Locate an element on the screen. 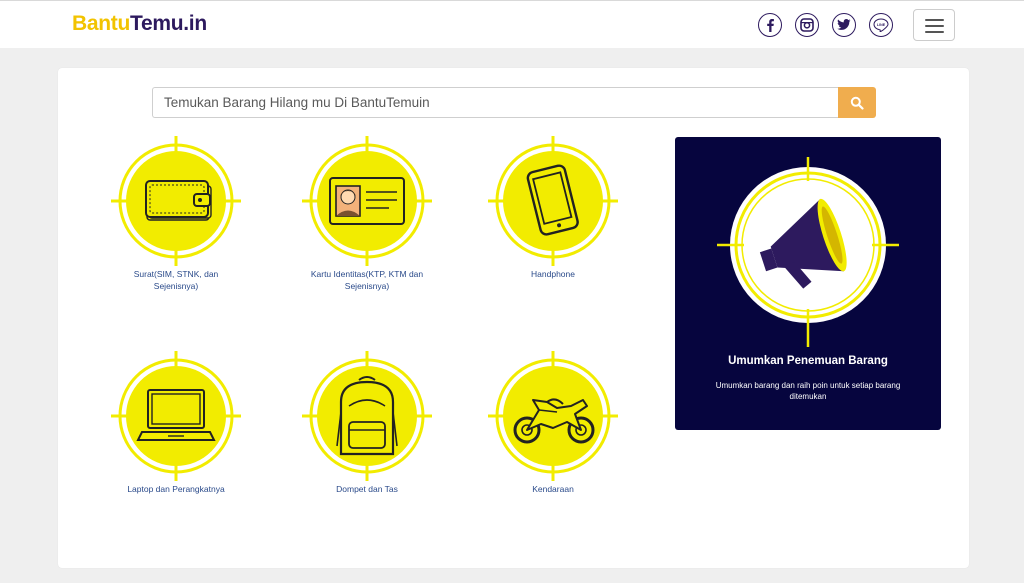 The image size is (1024, 583). category-handphone: Handphone is located at coordinates (553, 208).